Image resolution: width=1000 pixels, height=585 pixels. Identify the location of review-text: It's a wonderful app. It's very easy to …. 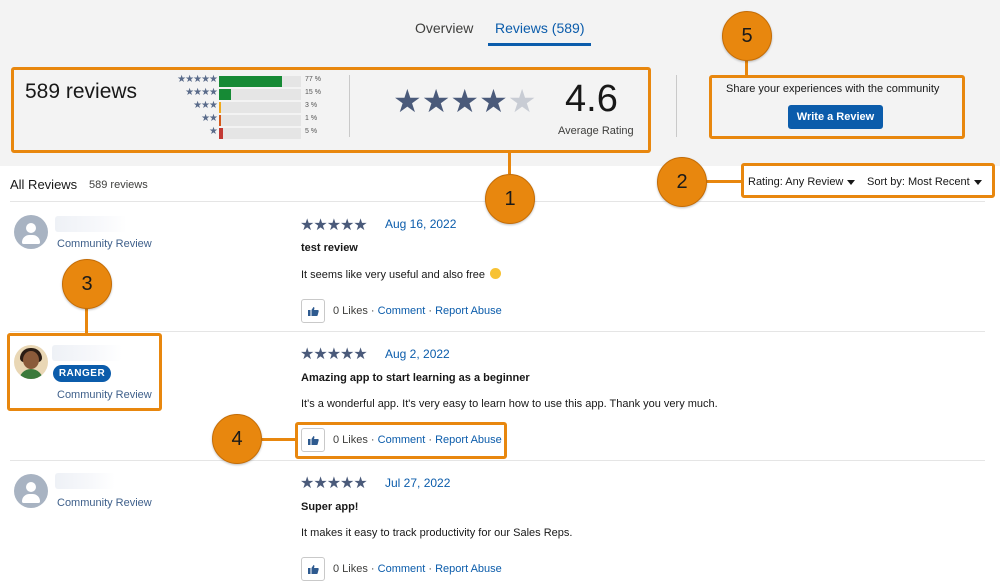
(509, 404).